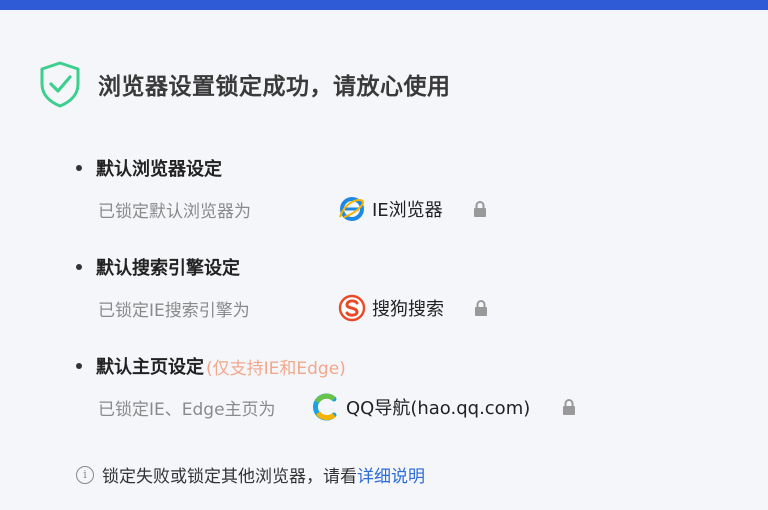 This screenshot has width=768, height=510. I want to click on help-row: i 锁定失败或锁定其他浏览器，请看 详细说明, so click(250, 474).